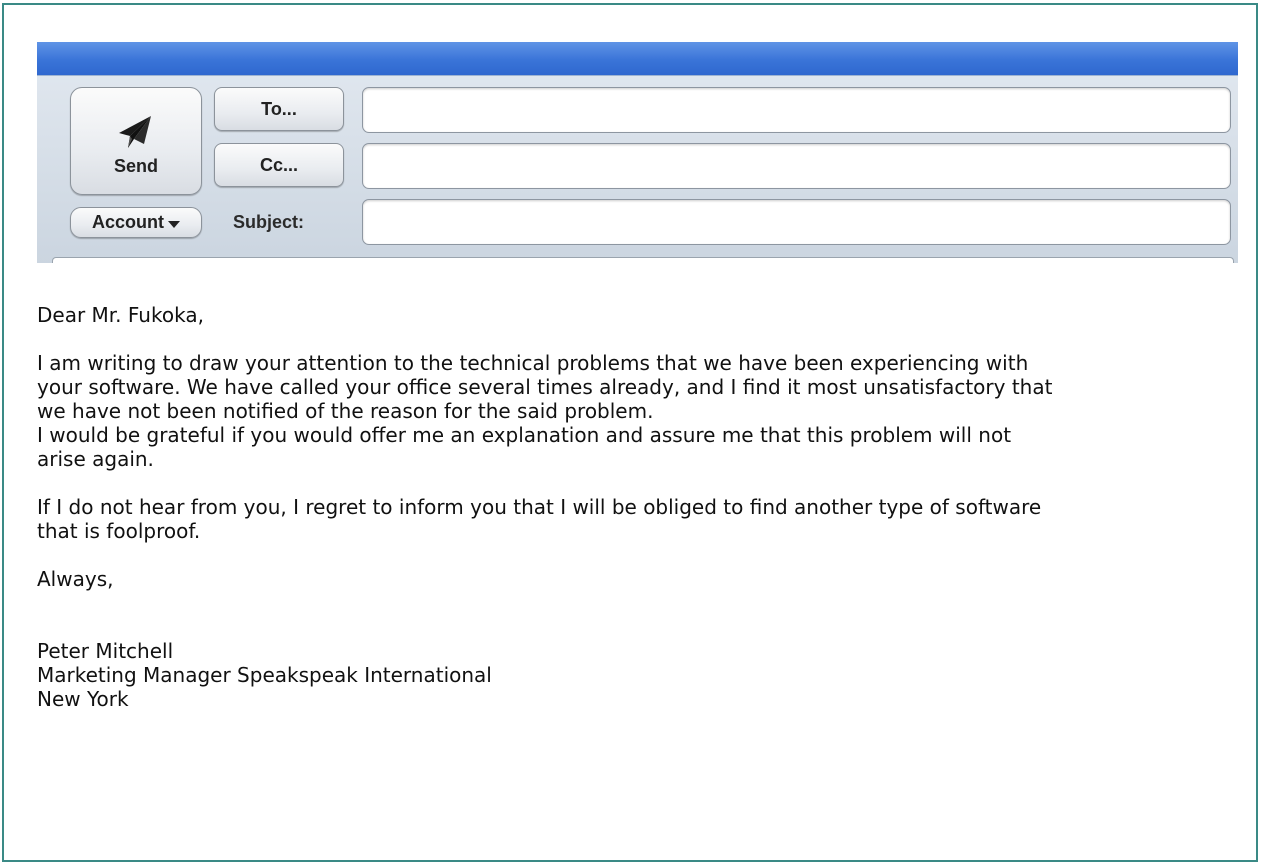  What do you see at coordinates (128, 222) in the screenshot?
I see `account-dropdown-label: Account` at bounding box center [128, 222].